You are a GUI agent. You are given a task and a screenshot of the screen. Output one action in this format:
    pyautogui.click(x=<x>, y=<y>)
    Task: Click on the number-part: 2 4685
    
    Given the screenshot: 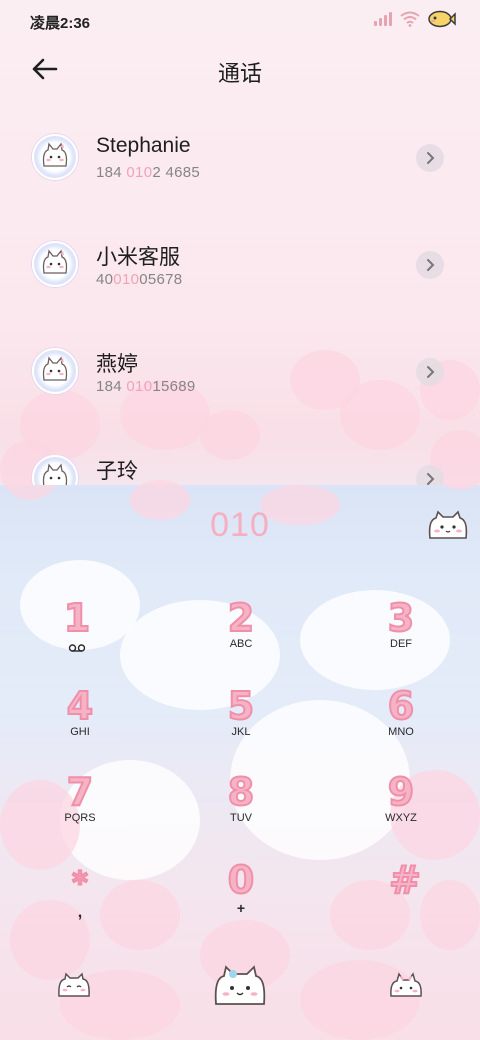 What is the action you would take?
    pyautogui.click(x=176, y=172)
    